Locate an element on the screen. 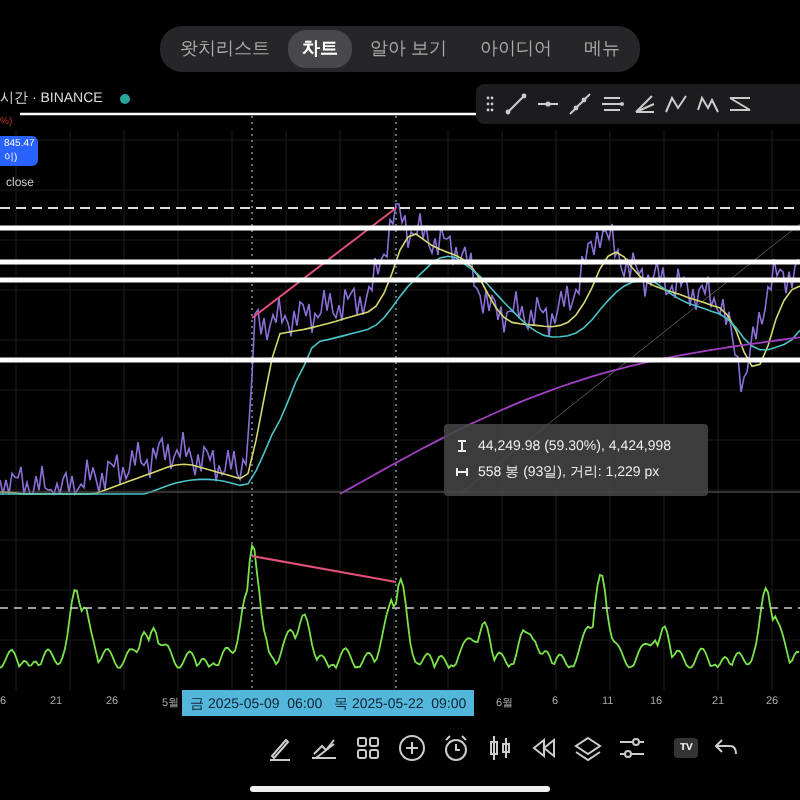  plus-icon is located at coordinates (412, 748).